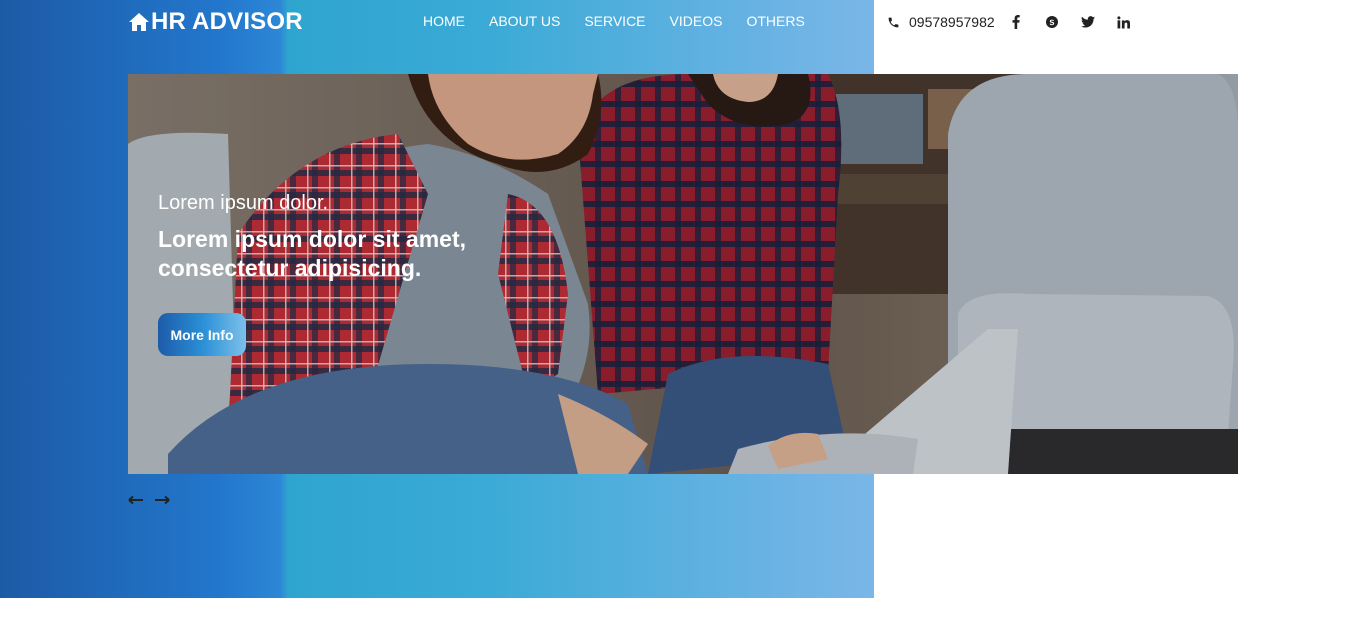  Describe the element at coordinates (696, 22) in the screenshot. I see `nav-item-videos: VIDEOS` at that location.